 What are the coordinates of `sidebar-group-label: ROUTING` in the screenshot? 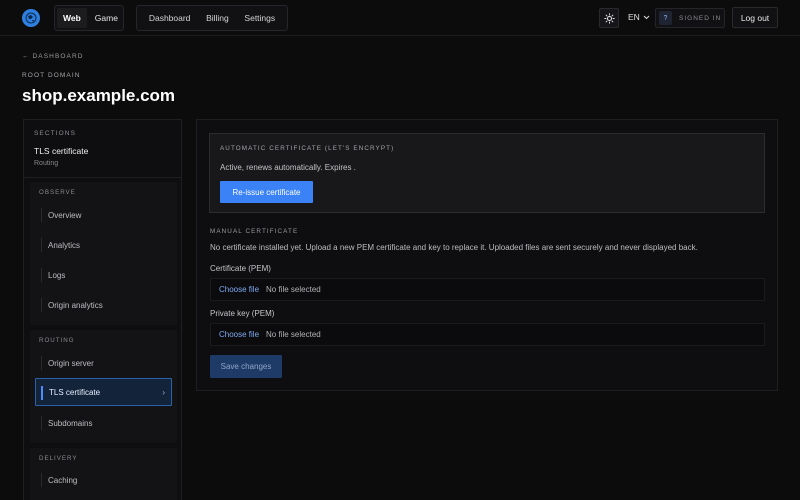 It's located at (57, 340).